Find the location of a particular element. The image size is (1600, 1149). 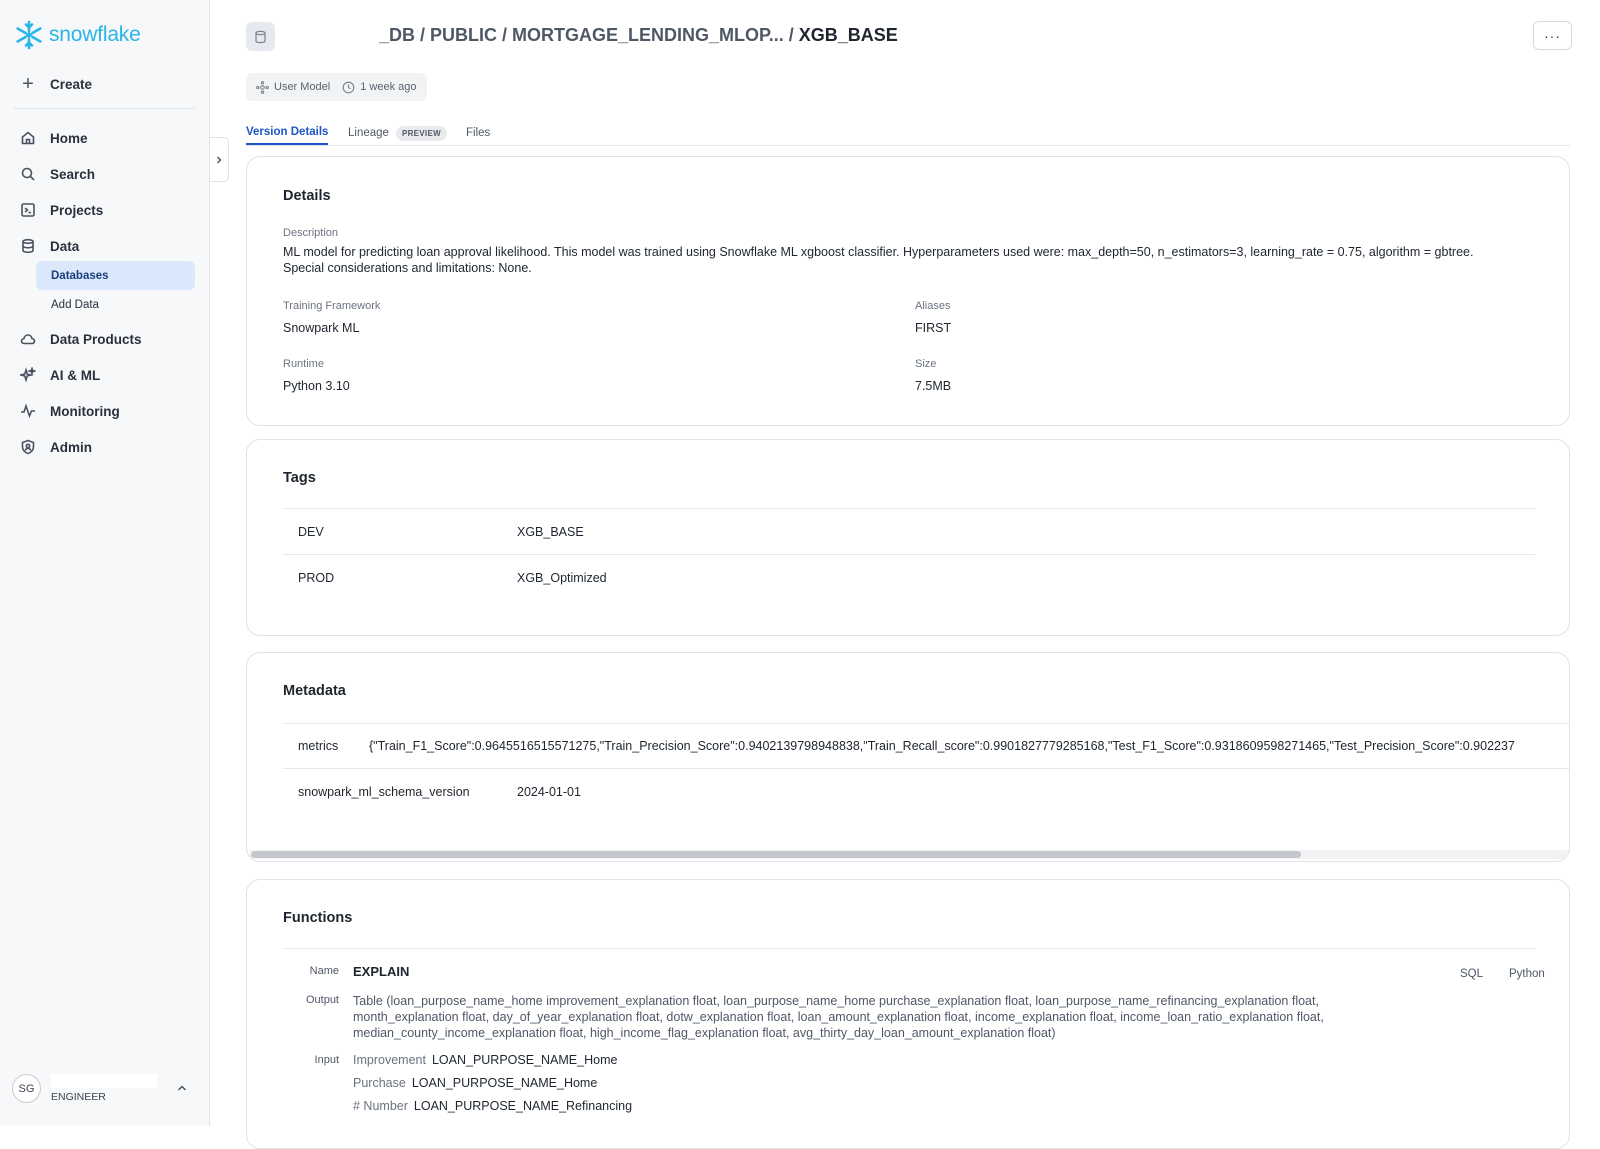

sql-tab: SQL is located at coordinates (1471, 974).